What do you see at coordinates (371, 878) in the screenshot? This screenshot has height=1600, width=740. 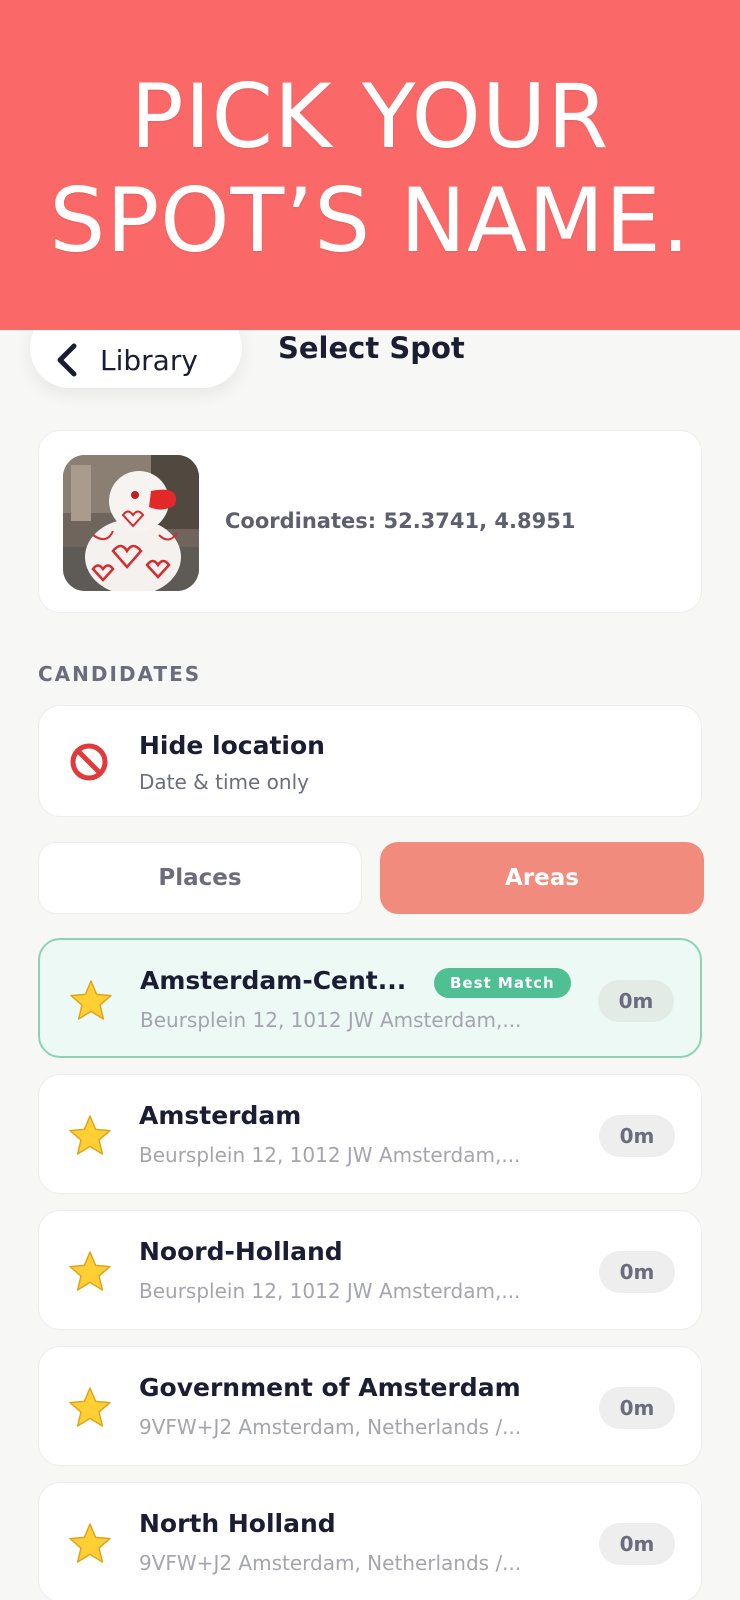 I see `candidate-tabs: Places Areas` at bounding box center [371, 878].